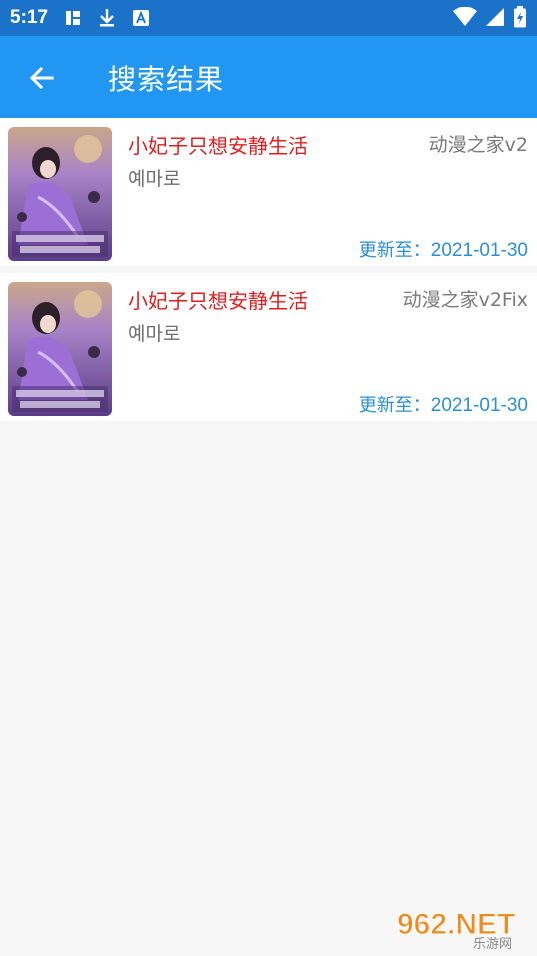 This screenshot has width=537, height=956. Describe the element at coordinates (520, 19) in the screenshot. I see `battery-icon` at that location.